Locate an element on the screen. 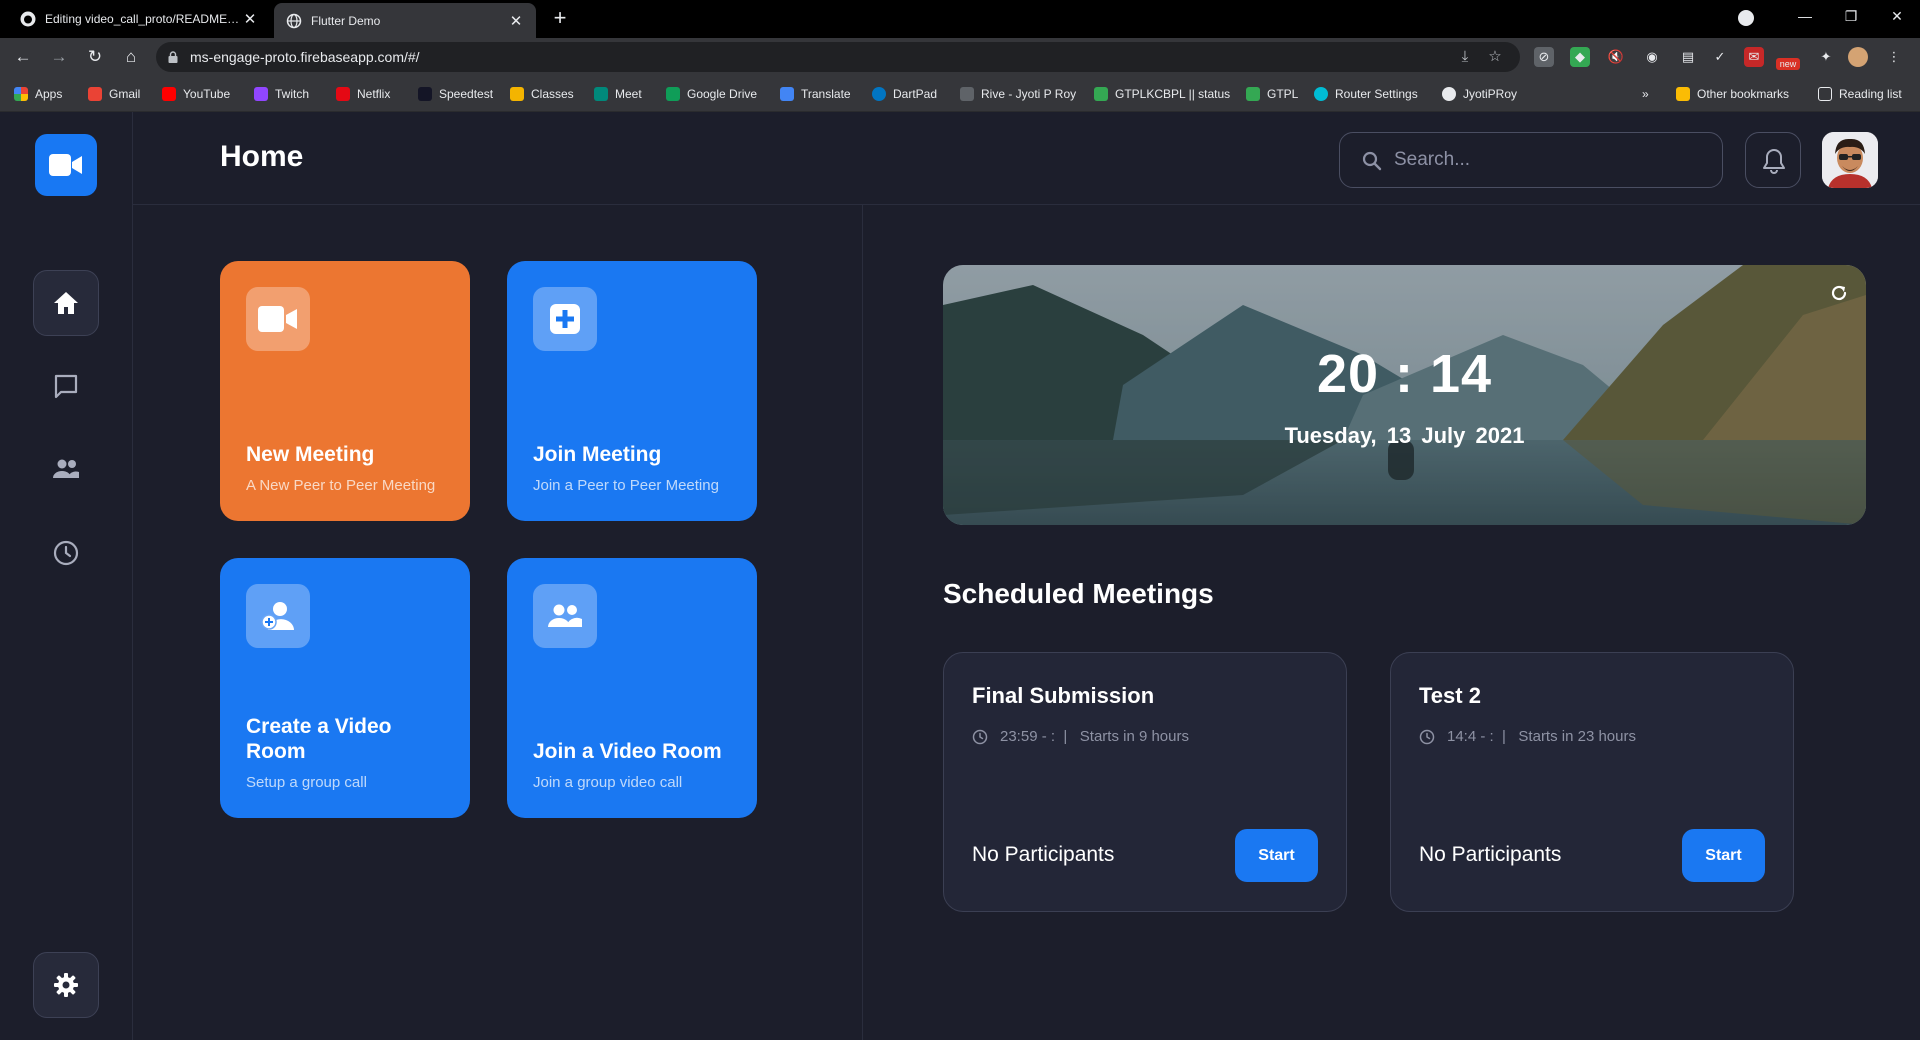  window-controls: — ❐ ✕ is located at coordinates (1851, 16).